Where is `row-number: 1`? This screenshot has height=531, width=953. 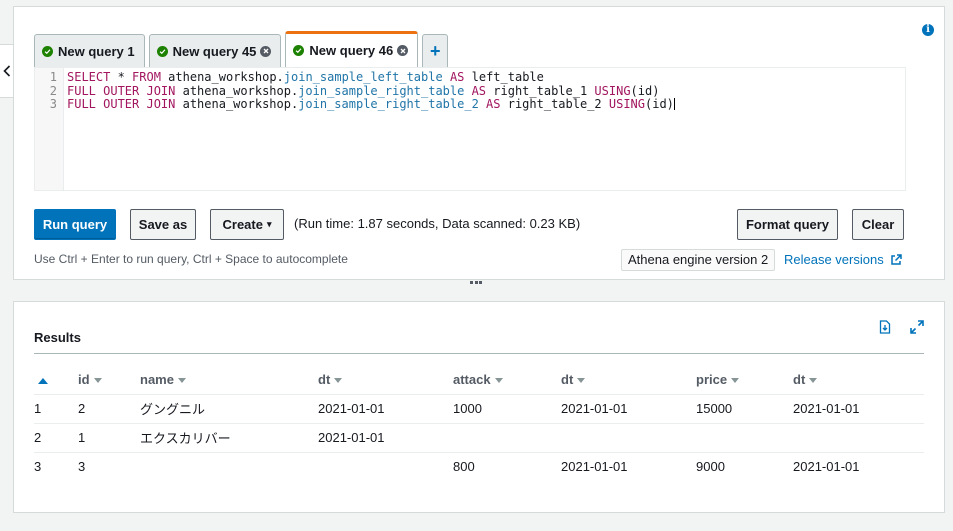
row-number: 1 is located at coordinates (56, 409).